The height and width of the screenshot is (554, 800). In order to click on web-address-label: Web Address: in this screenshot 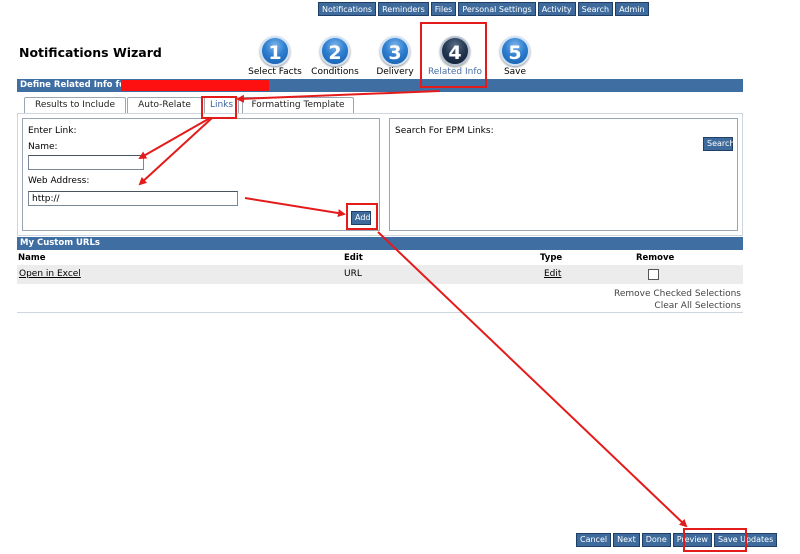, I will do `click(59, 181)`.